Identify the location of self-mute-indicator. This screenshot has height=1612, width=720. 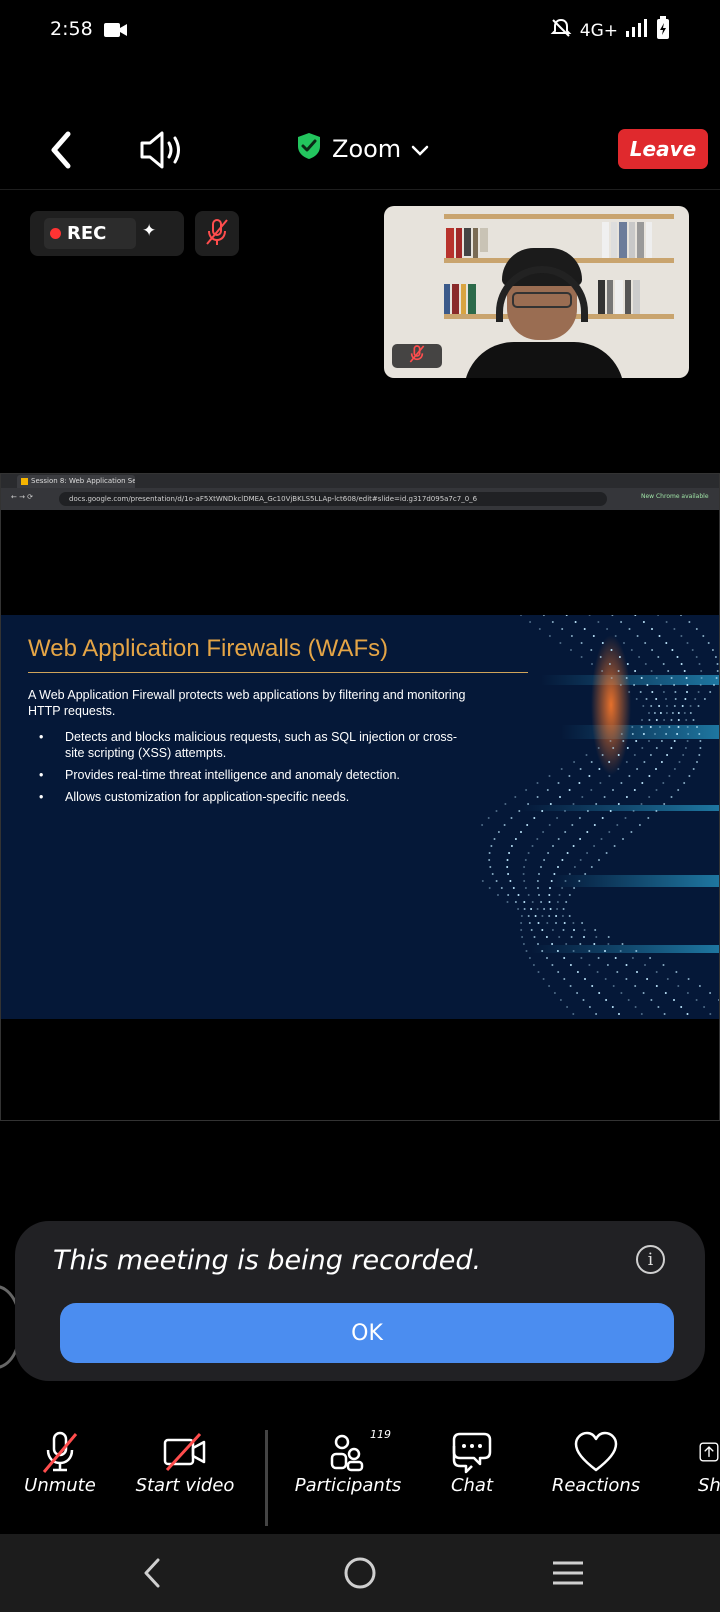
(217, 233).